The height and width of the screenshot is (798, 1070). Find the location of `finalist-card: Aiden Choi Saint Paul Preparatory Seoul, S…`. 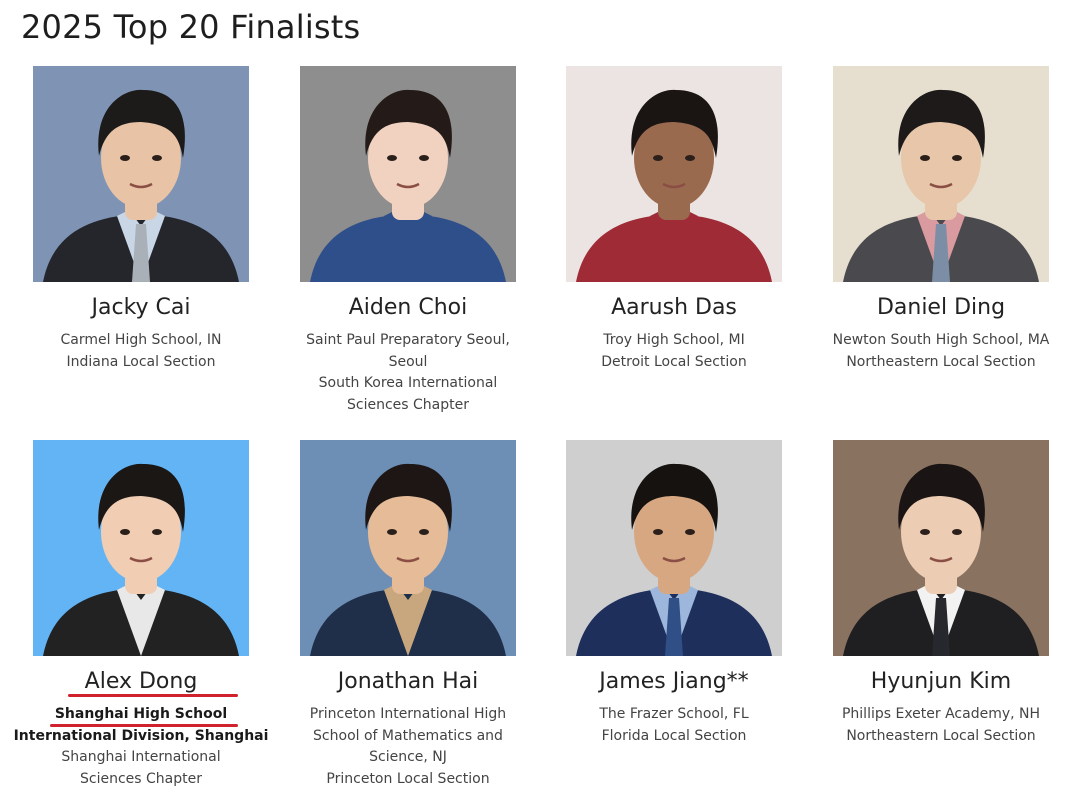

finalist-card: Aiden Choi Saint Paul Preparatory Seoul, S… is located at coordinates (408, 241).